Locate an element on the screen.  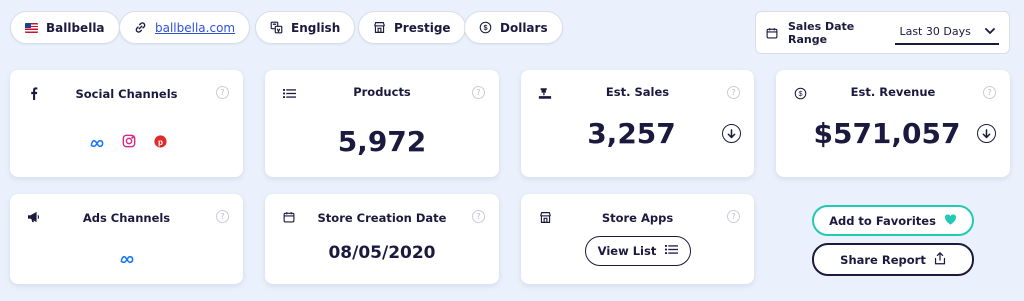
store-apps-card: Store Apps ? View List is located at coordinates (637, 239).